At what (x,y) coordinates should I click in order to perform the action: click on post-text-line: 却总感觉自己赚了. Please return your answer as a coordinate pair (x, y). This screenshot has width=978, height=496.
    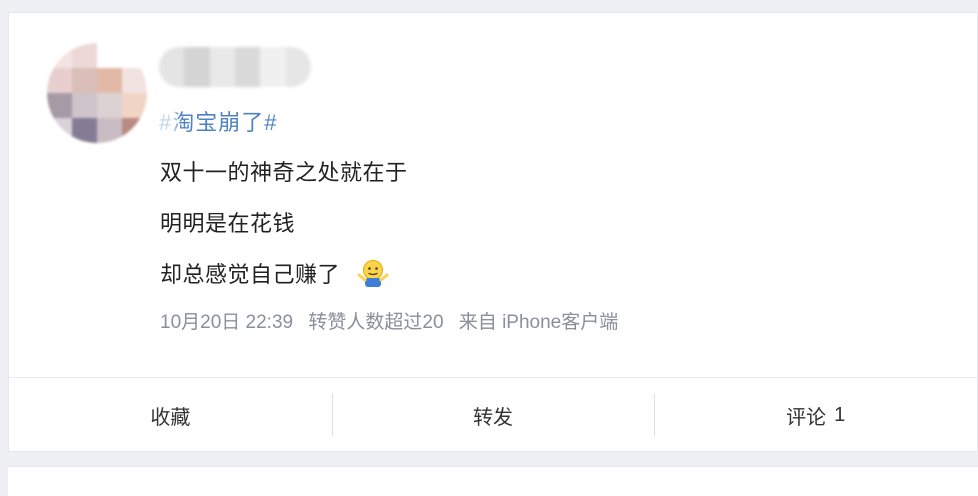
    Looking at the image, I should click on (274, 273).